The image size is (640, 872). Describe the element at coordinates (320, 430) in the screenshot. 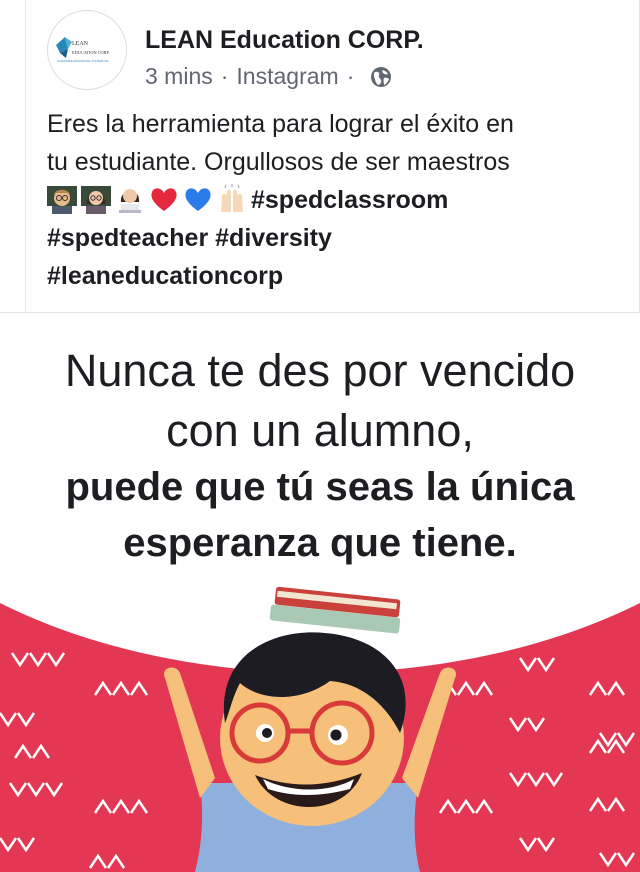

I see `quote-line2: con un alumno,` at that location.